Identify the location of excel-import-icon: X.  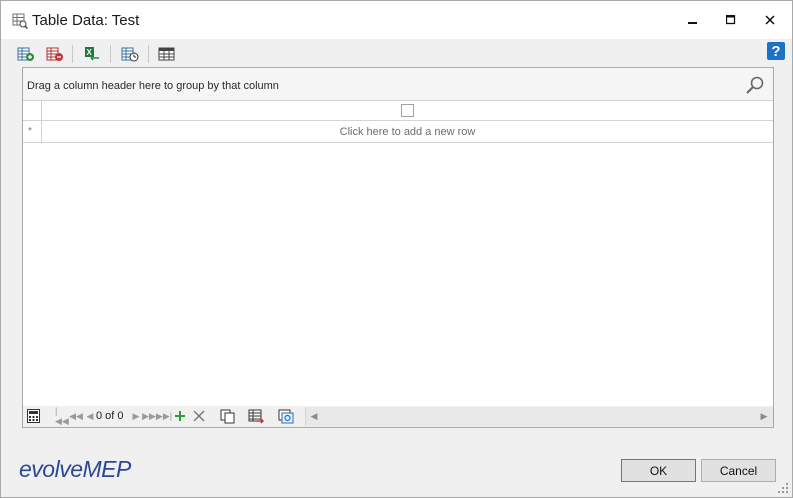
(92, 54).